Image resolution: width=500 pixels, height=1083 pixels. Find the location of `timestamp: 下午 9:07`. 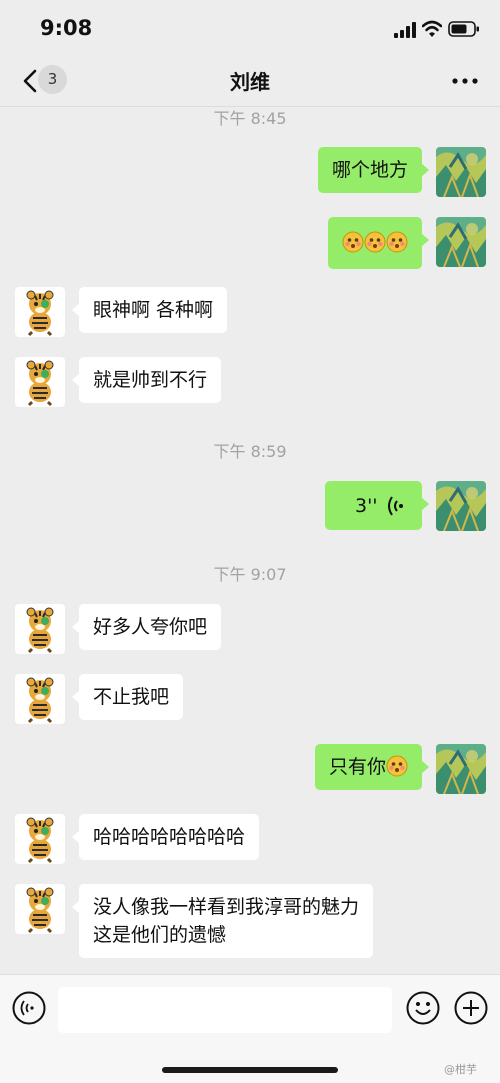

timestamp: 下午 9:07 is located at coordinates (250, 574).